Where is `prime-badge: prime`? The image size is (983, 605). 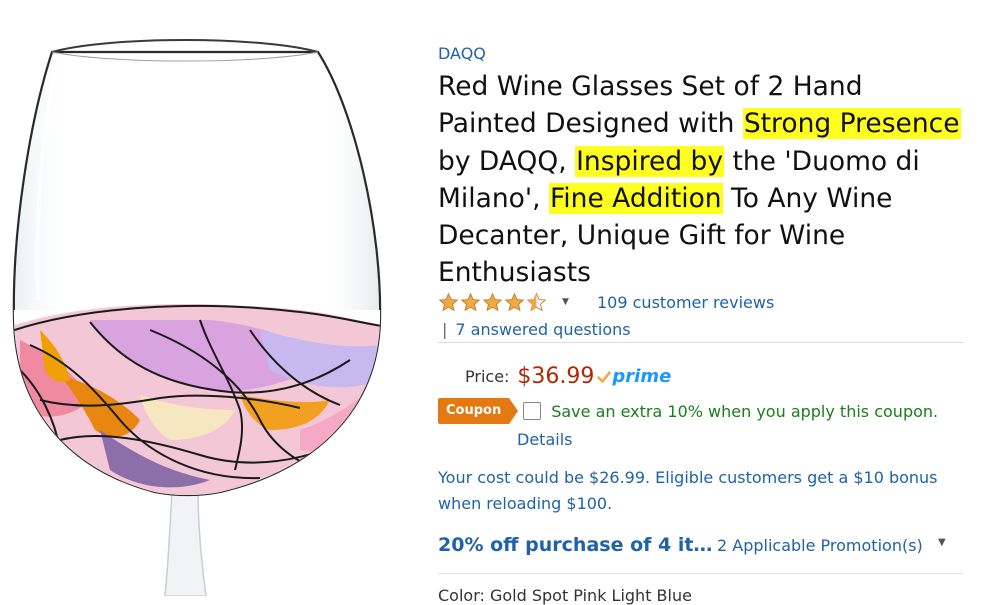
prime-badge: prime is located at coordinates (634, 376).